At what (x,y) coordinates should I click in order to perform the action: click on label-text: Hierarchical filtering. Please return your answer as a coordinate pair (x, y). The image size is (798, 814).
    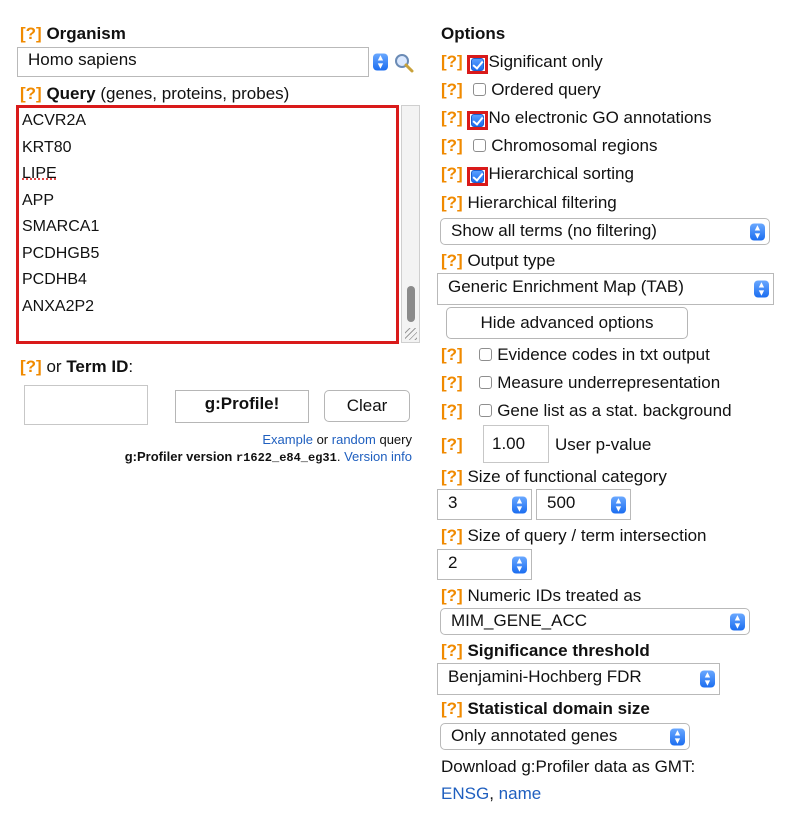
    Looking at the image, I should click on (542, 202).